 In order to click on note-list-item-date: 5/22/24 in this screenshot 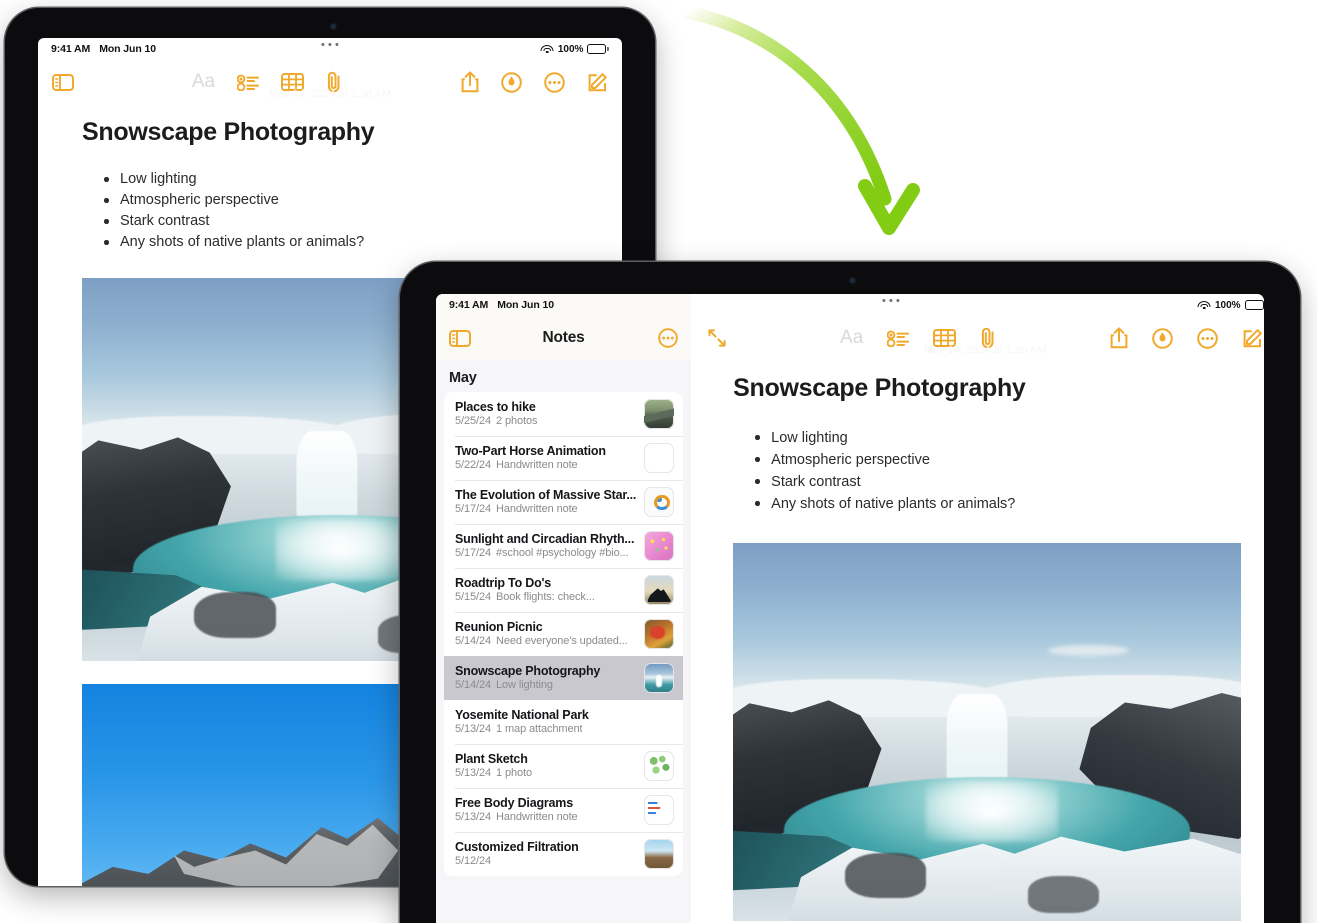, I will do `click(473, 465)`.